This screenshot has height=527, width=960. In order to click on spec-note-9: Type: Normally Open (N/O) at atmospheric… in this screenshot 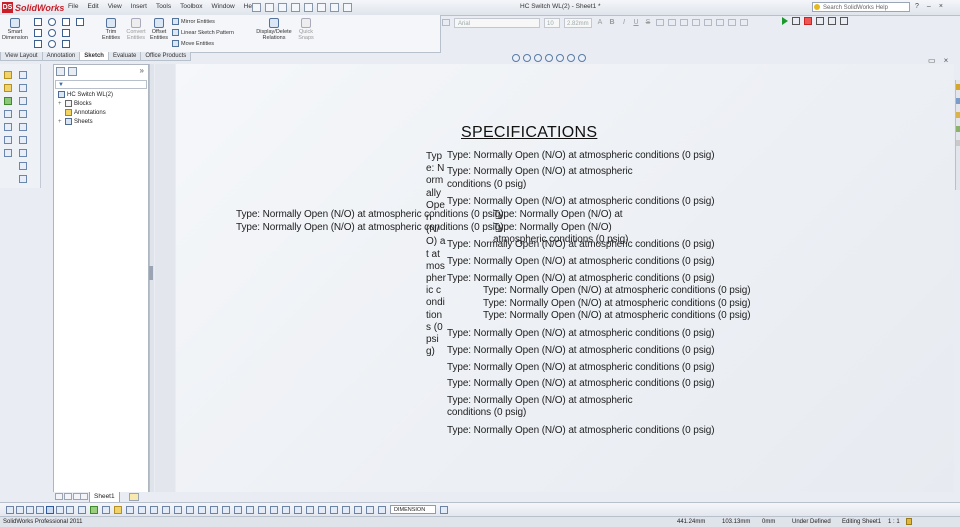, I will do `click(617, 315)`.